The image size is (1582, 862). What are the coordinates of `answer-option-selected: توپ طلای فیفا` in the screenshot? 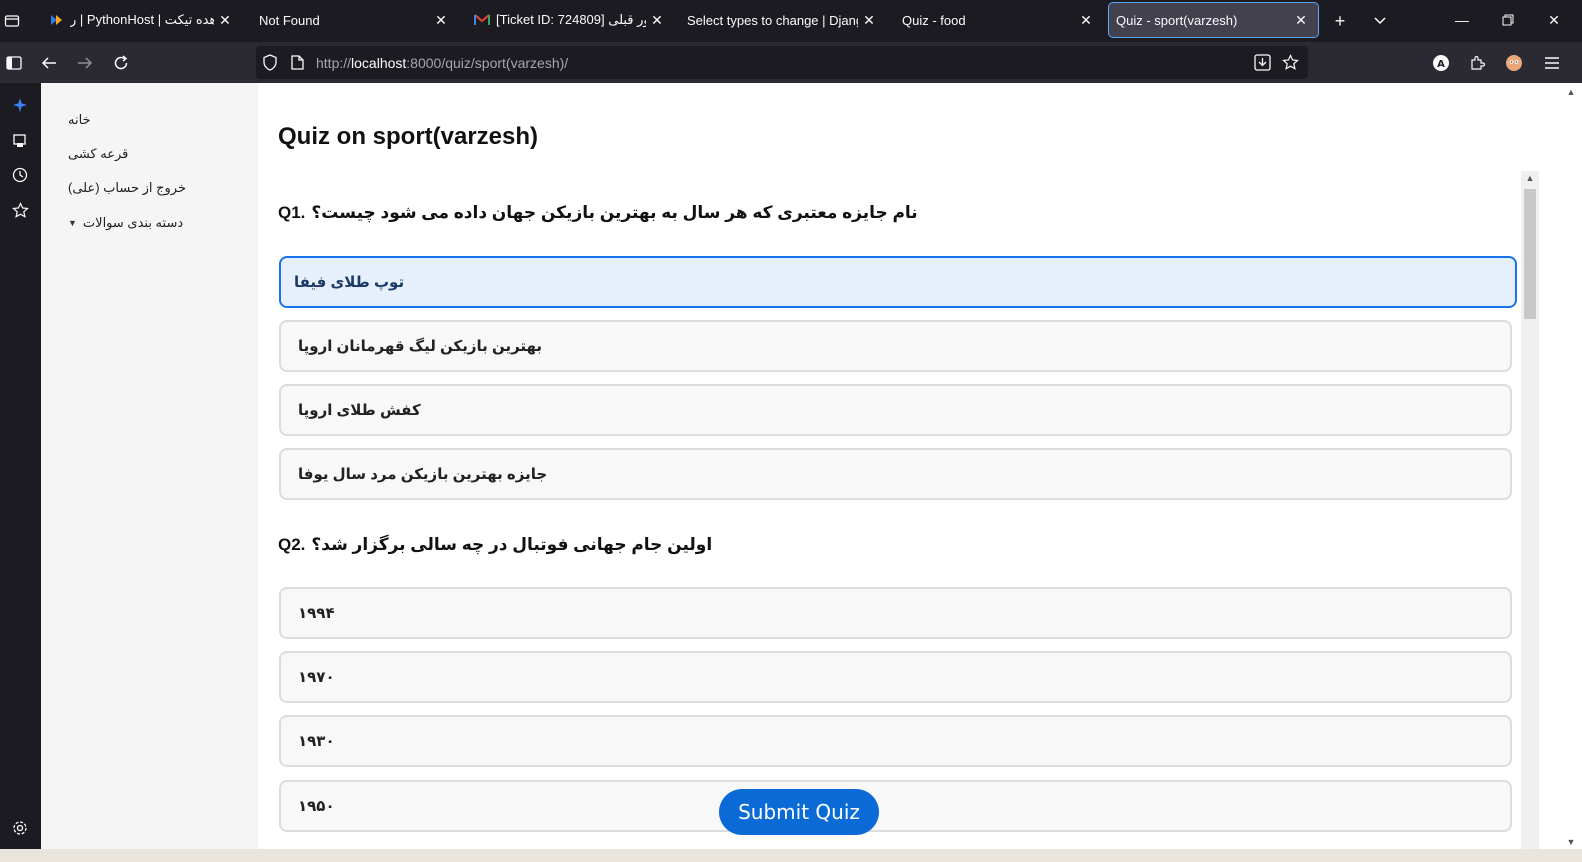 It's located at (898, 282).